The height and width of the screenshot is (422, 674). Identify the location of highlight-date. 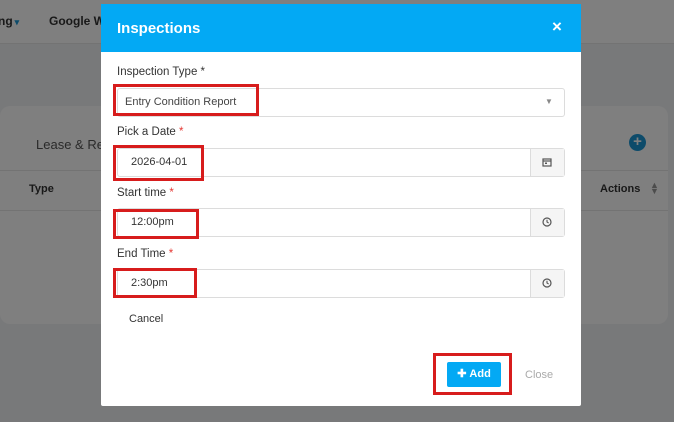
(158, 163).